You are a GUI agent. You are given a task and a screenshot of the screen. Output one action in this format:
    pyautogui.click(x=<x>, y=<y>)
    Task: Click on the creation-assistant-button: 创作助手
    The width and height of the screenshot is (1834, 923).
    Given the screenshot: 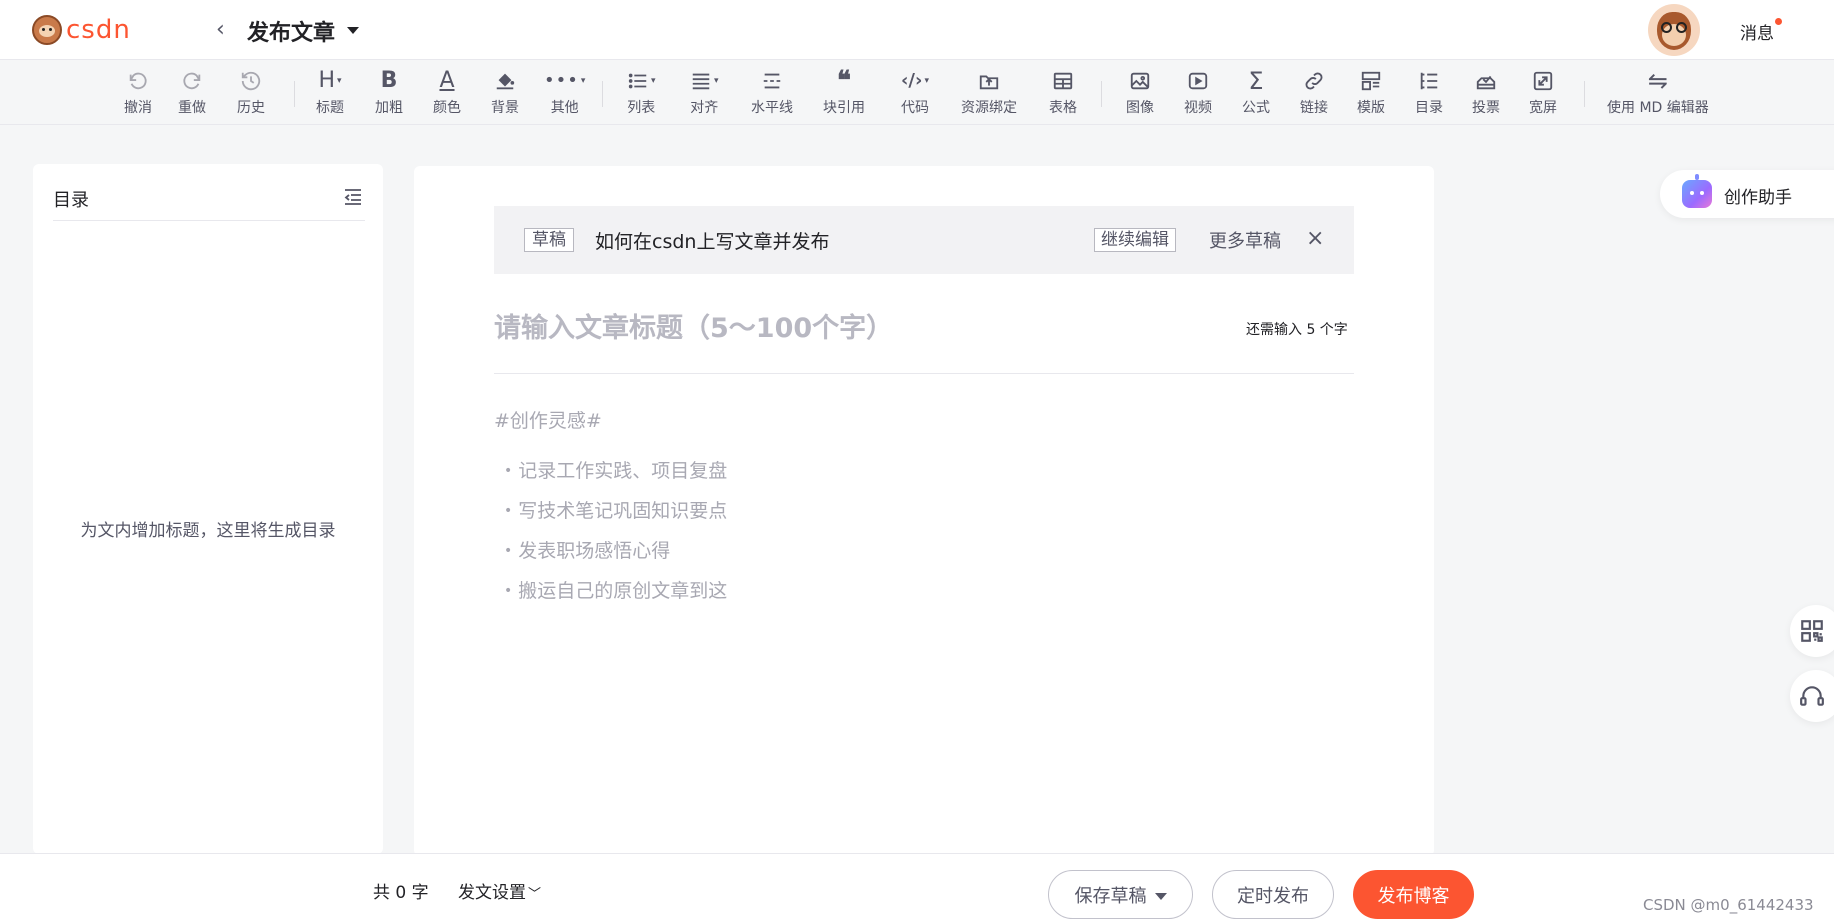 What is the action you would take?
    pyautogui.click(x=1747, y=194)
    